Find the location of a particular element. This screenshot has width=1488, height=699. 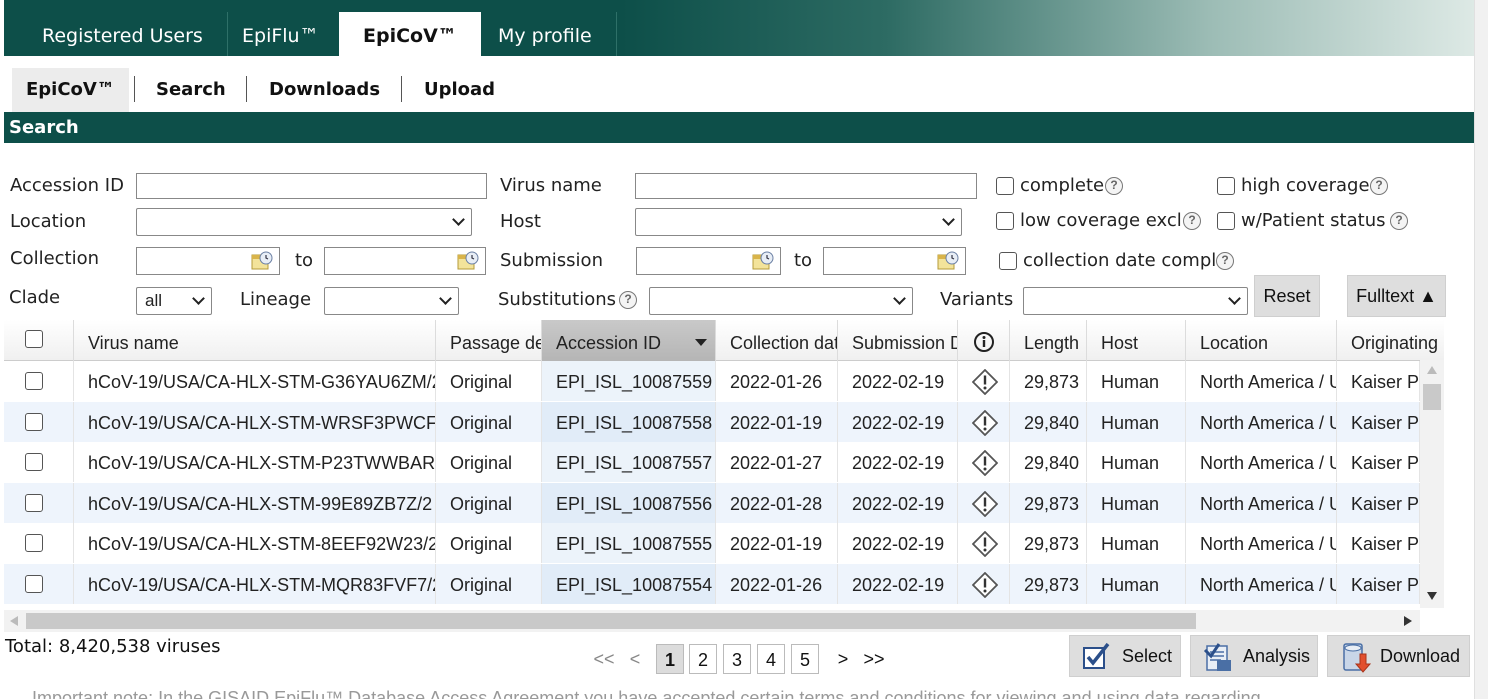

download-button: Download is located at coordinates (1398, 656).